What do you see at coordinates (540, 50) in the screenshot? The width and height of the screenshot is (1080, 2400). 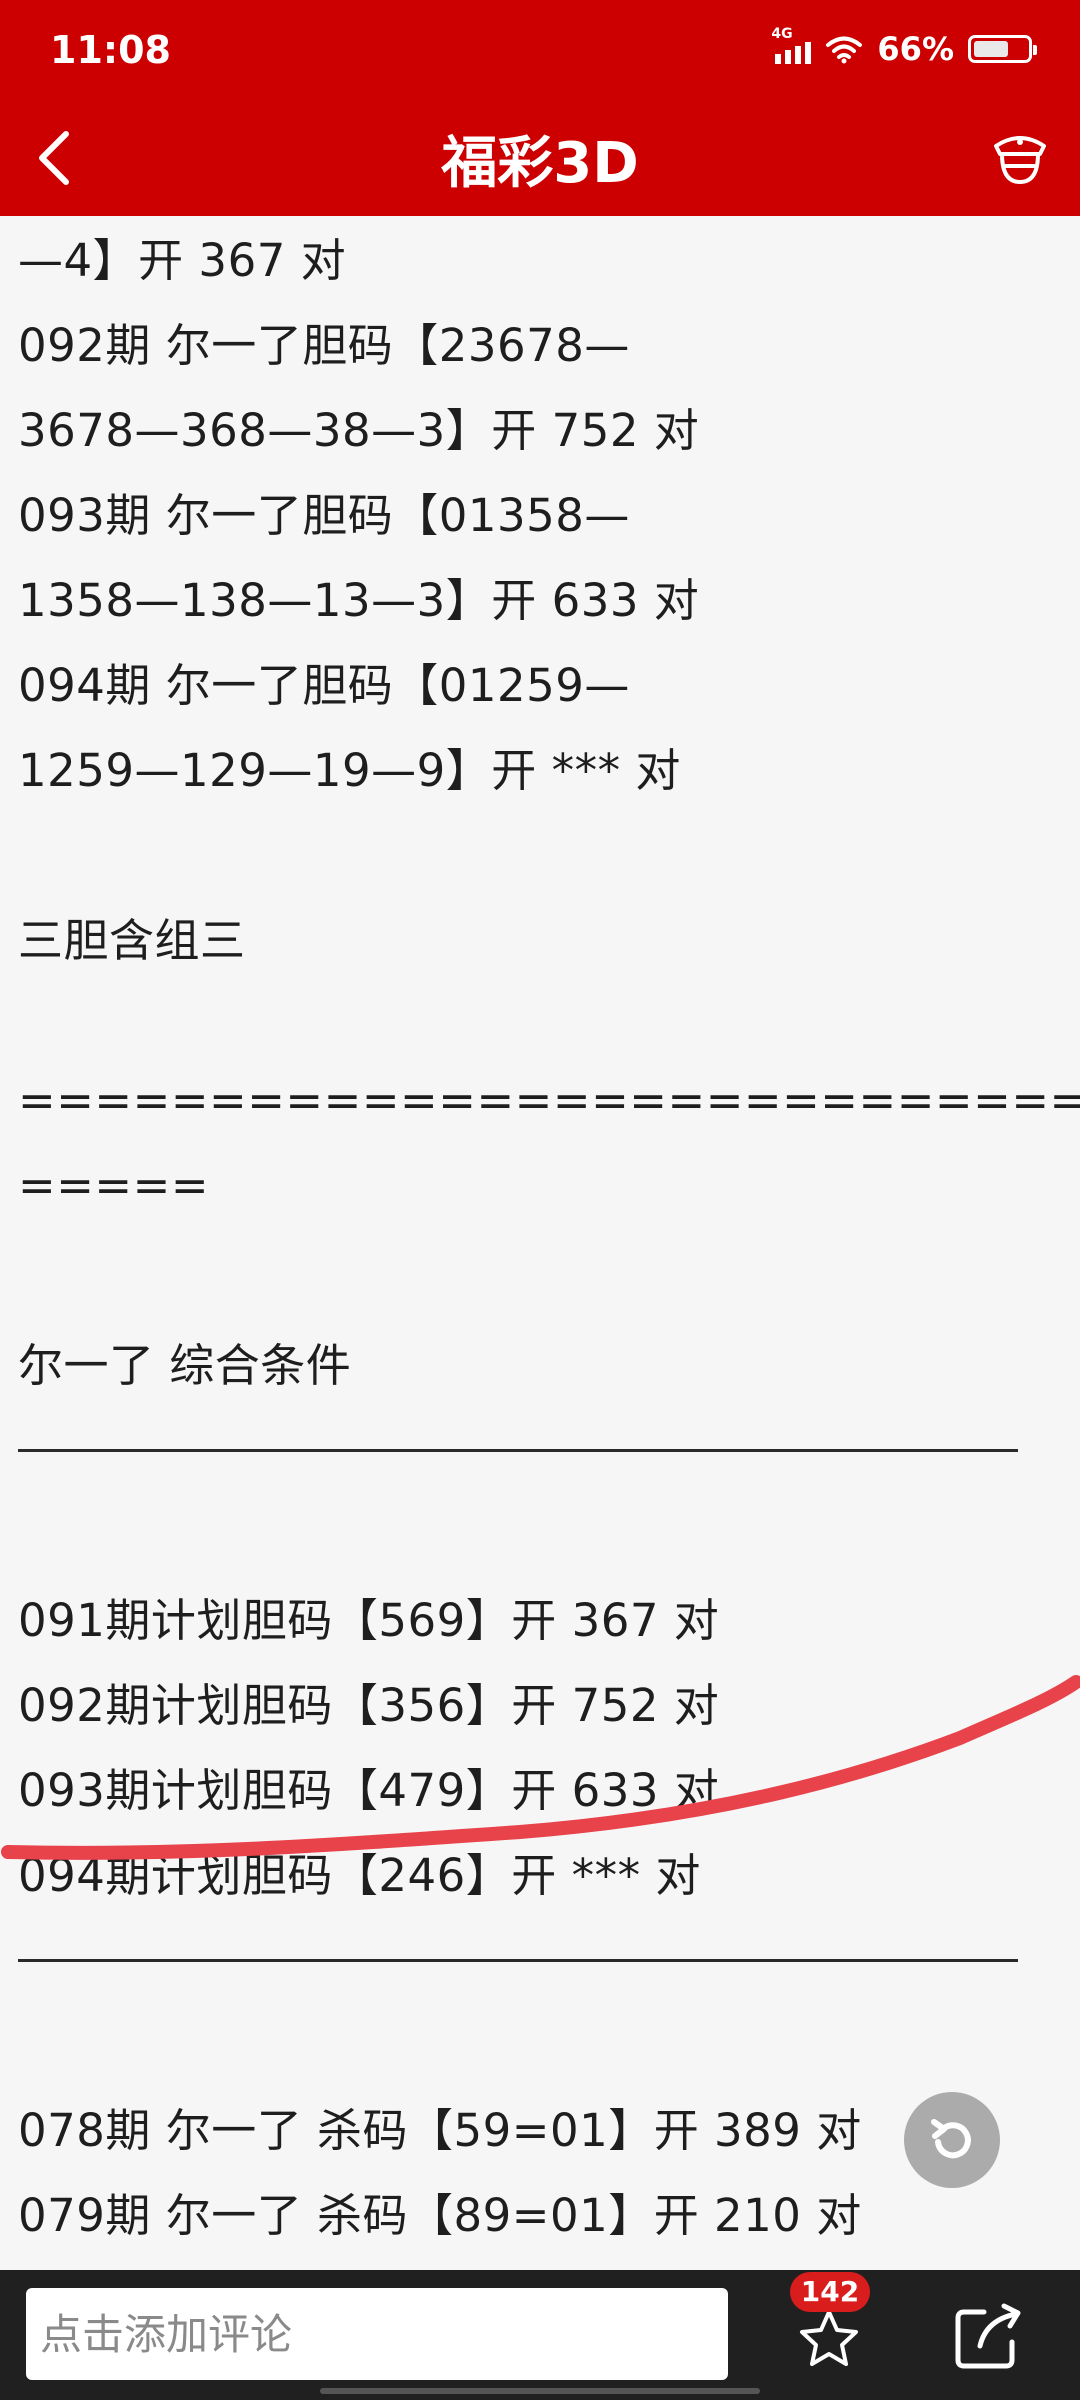 I see `status-bar: 11:08 4G 66%` at bounding box center [540, 50].